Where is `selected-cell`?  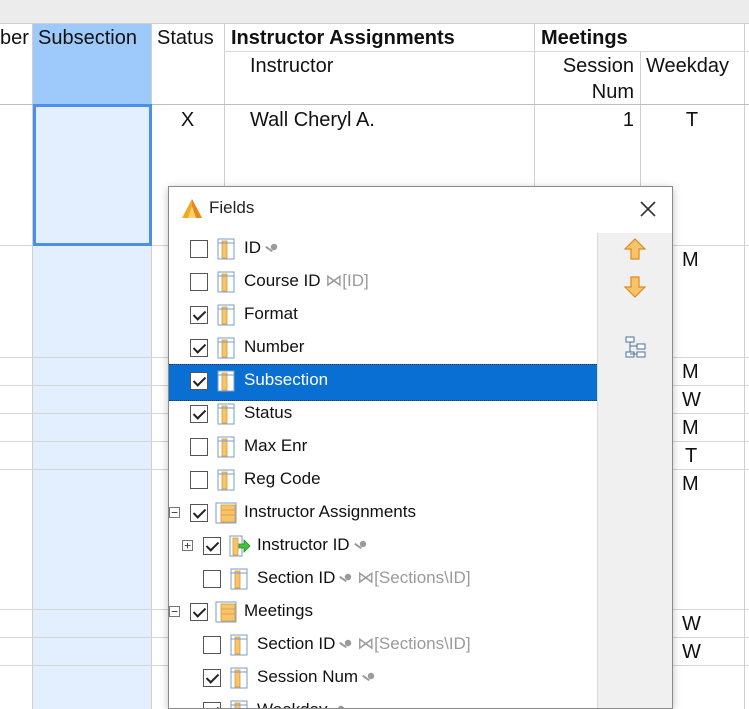 selected-cell is located at coordinates (92, 175).